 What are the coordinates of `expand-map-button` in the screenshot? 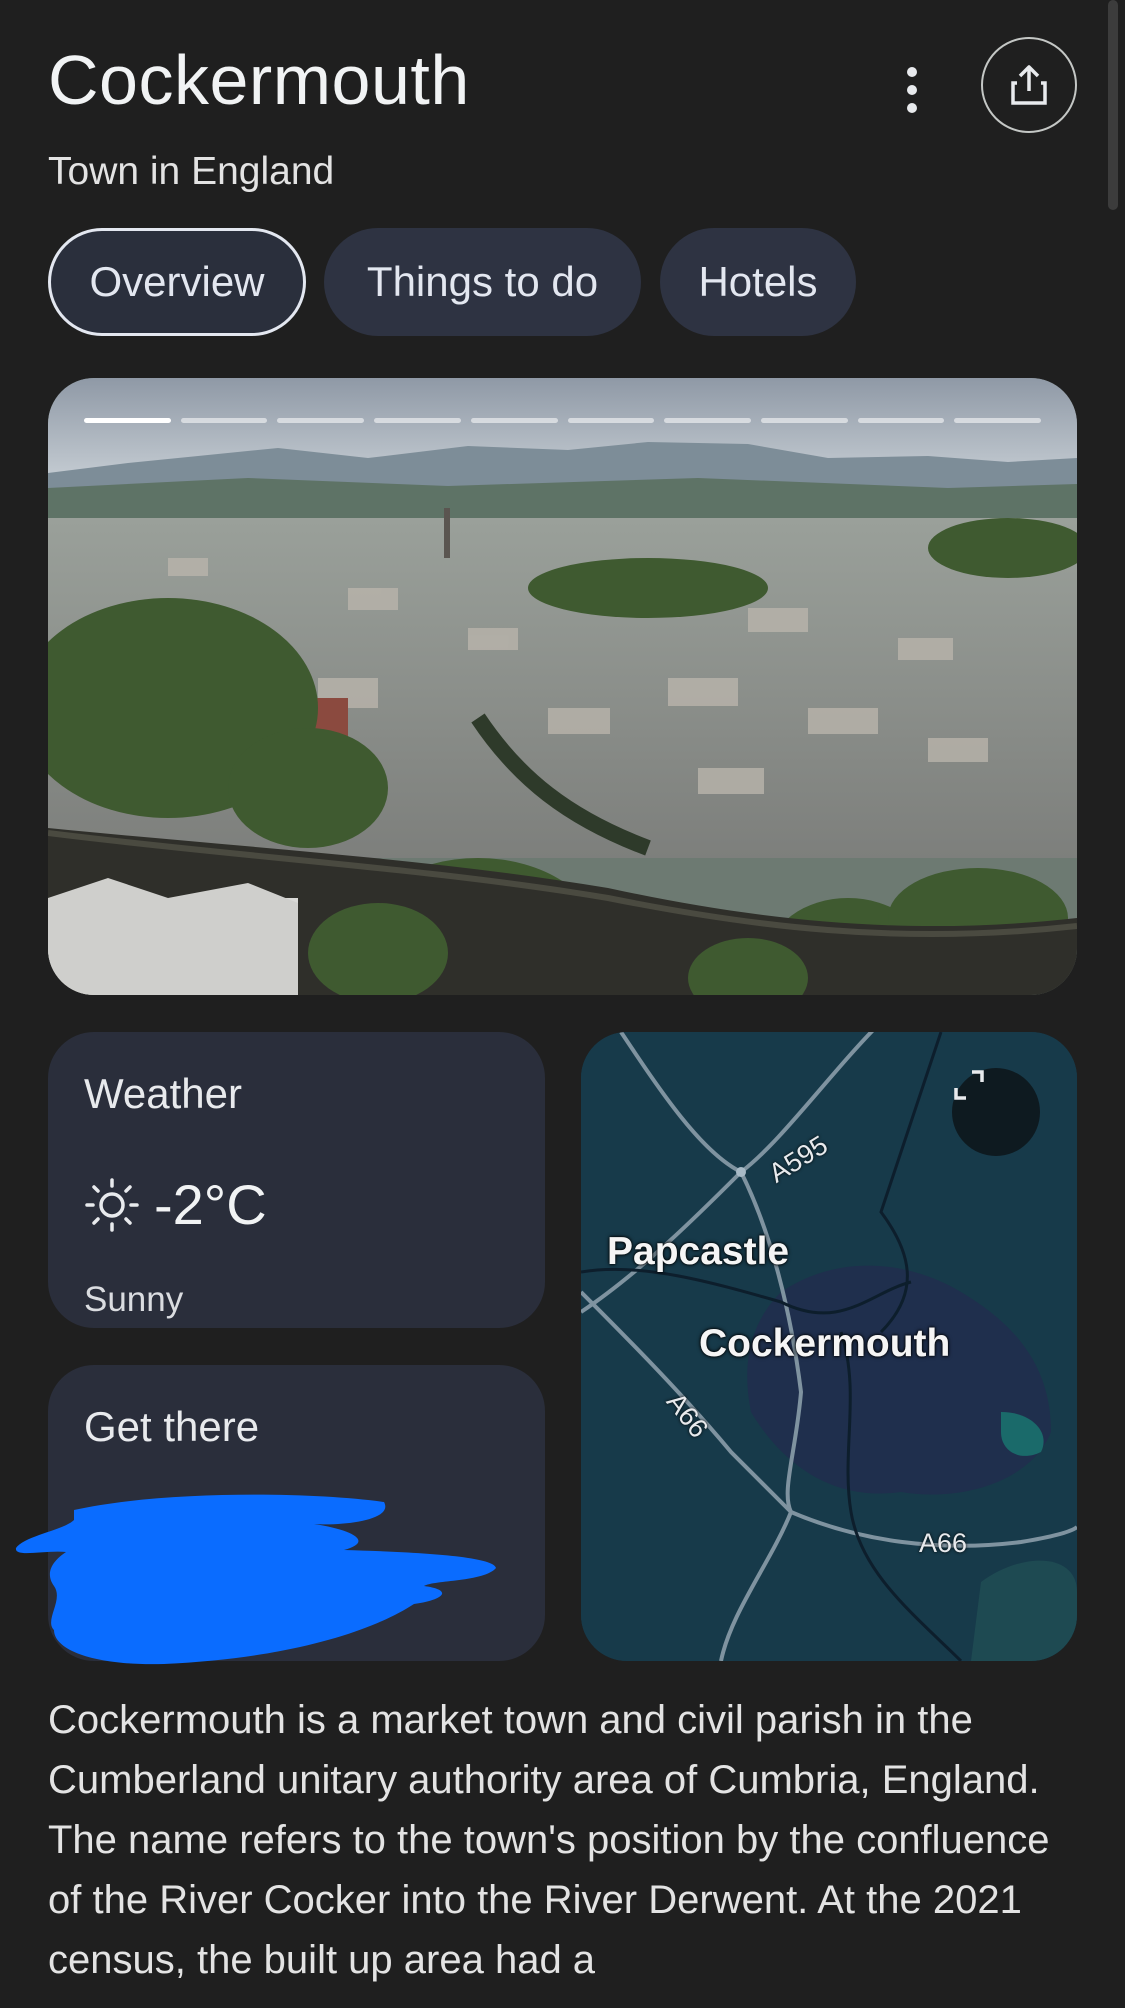 It's located at (996, 1112).